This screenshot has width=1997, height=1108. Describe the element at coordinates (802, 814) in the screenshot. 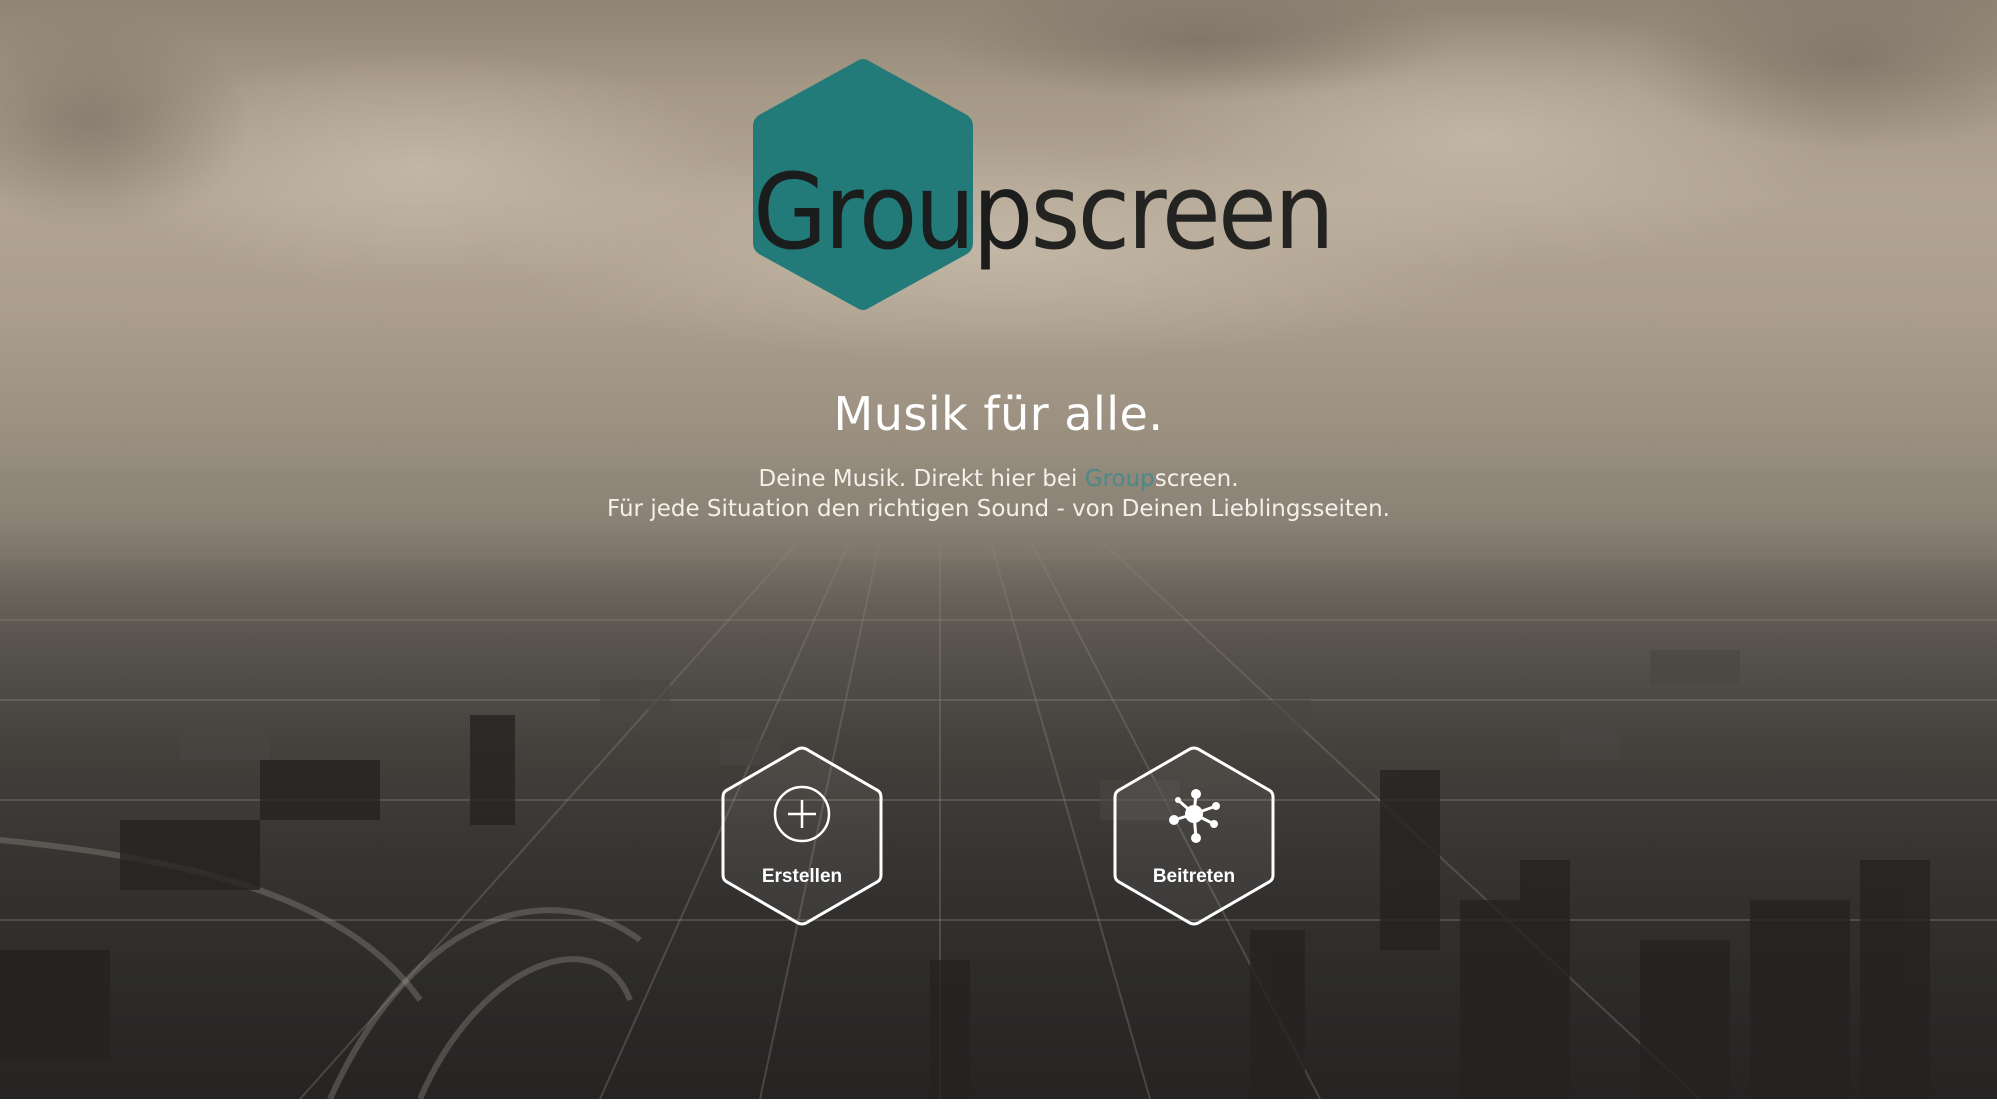

I see `plus-circle-icon` at that location.